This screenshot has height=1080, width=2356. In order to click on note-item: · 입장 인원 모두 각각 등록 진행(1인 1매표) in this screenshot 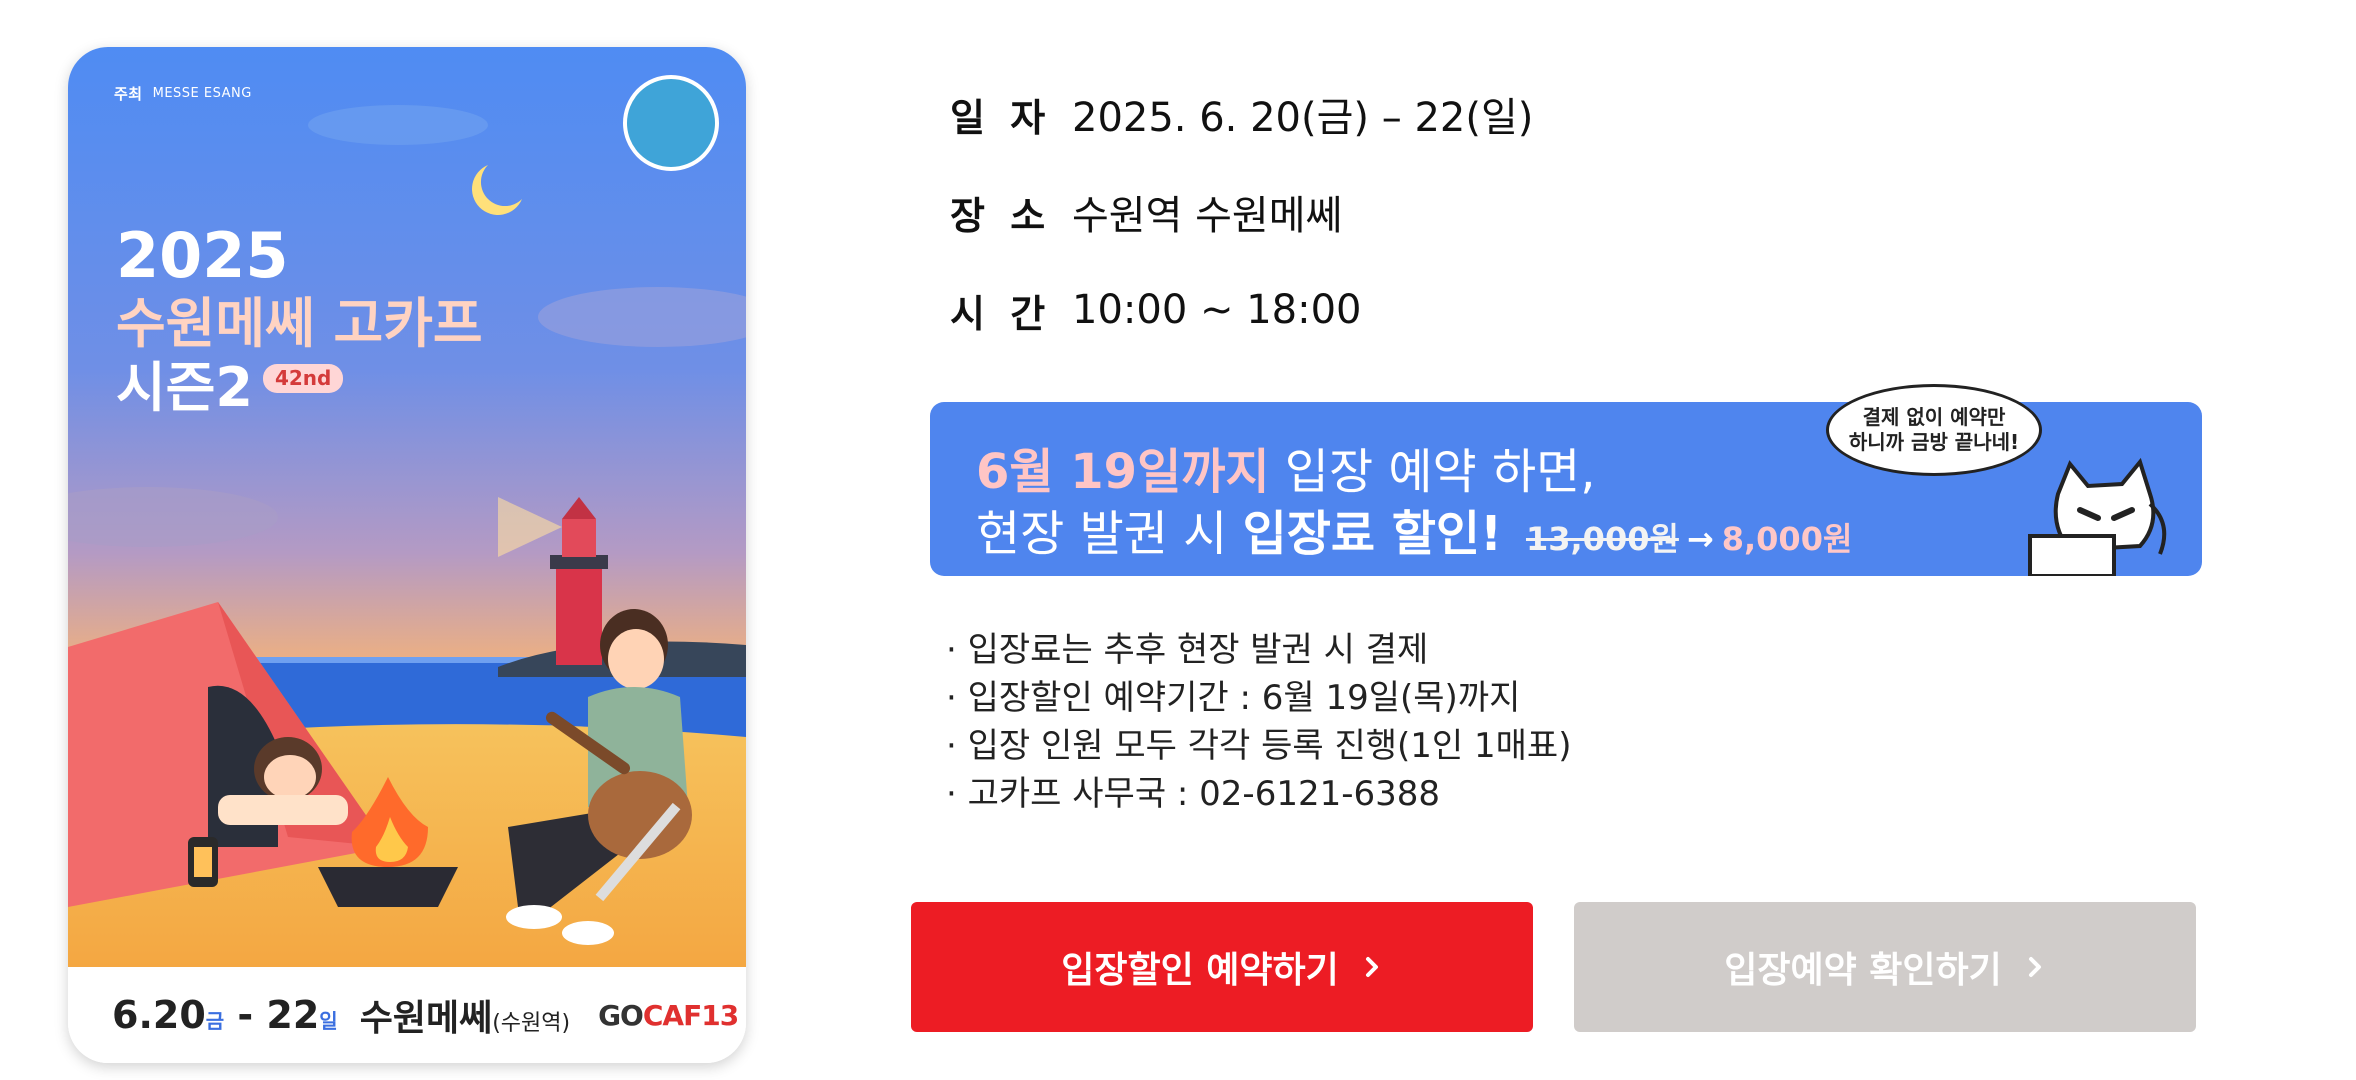, I will do `click(1259, 746)`.